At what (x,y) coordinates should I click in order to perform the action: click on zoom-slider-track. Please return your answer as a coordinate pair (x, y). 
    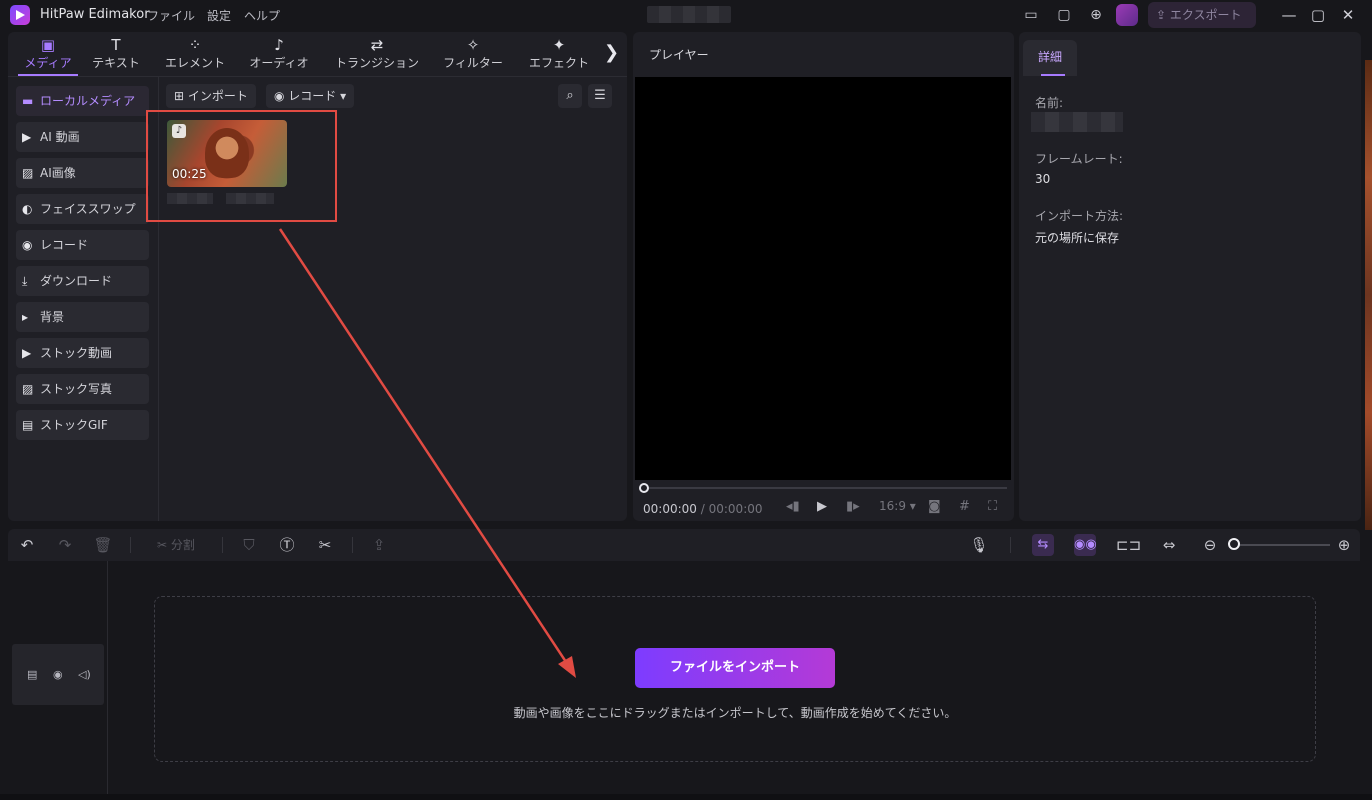
    Looking at the image, I should click on (1282, 545).